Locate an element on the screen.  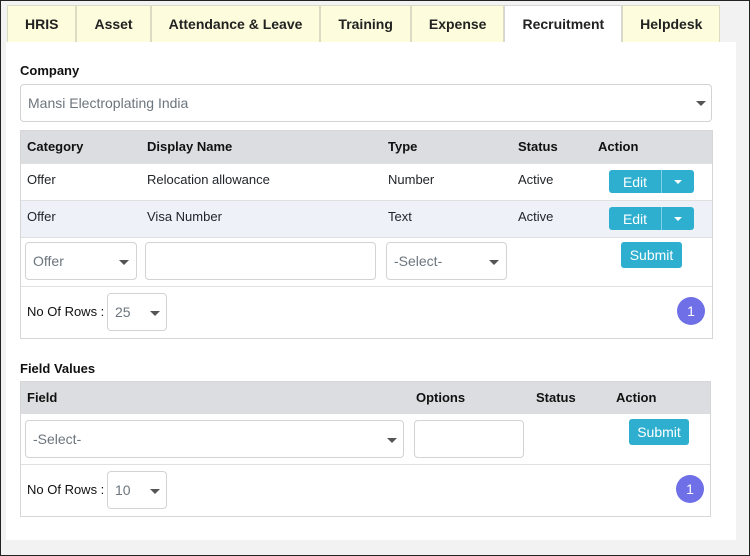
tab-attendance-leave: Attendance & Leave is located at coordinates (235, 24).